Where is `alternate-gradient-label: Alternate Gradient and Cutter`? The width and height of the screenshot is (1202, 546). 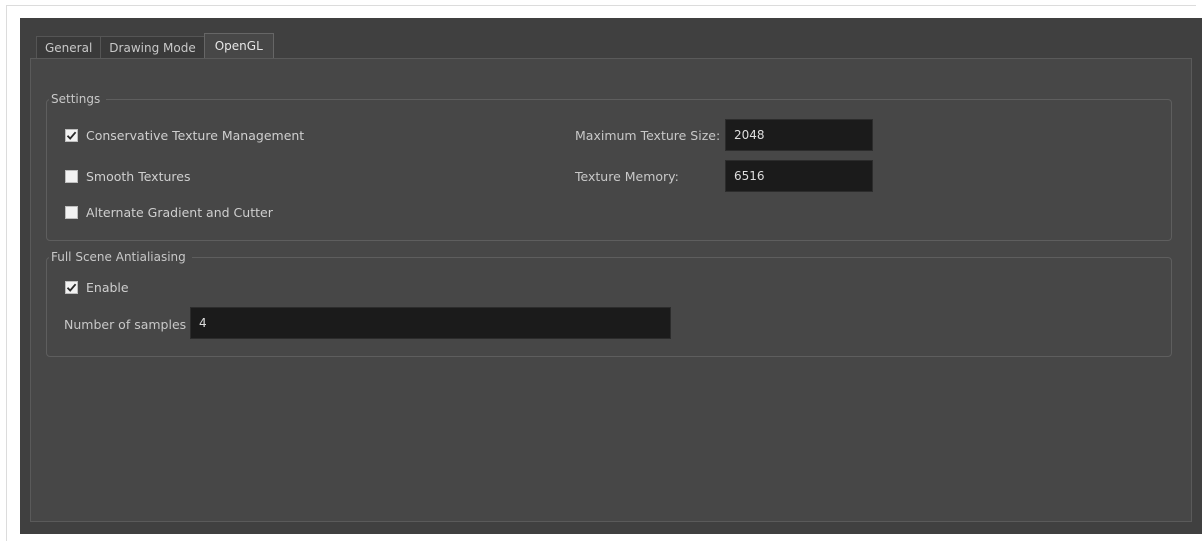
alternate-gradient-label: Alternate Gradient and Cutter is located at coordinates (179, 212).